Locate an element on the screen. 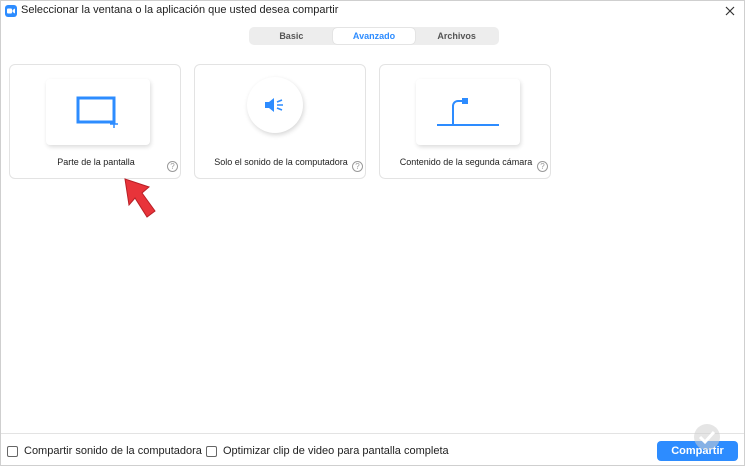  close-button is located at coordinates (730, 11).